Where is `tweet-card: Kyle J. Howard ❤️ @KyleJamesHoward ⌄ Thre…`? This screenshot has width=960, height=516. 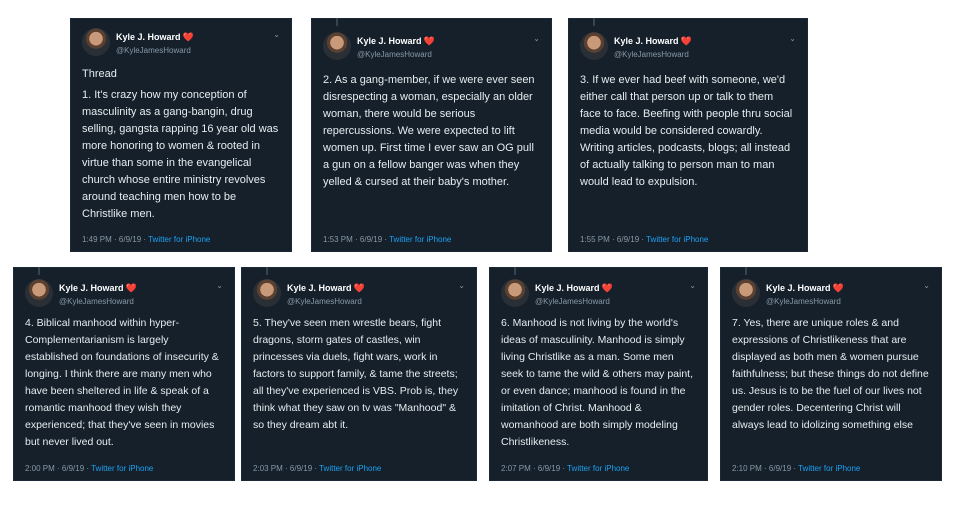
tweet-card: Kyle J. Howard ❤️ @KyleJamesHoward ⌄ Thre… is located at coordinates (181, 135).